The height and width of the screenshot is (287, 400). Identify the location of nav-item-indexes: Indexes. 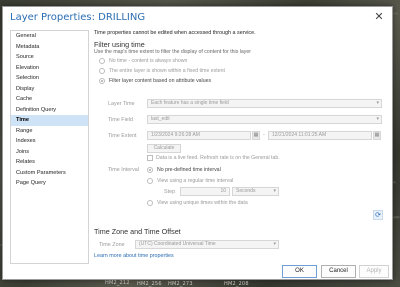
(49, 141).